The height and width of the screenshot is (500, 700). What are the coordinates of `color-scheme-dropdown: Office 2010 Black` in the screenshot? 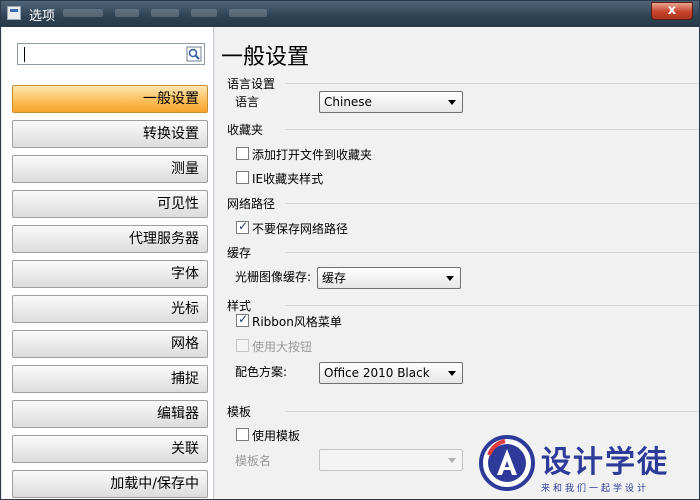 It's located at (391, 373).